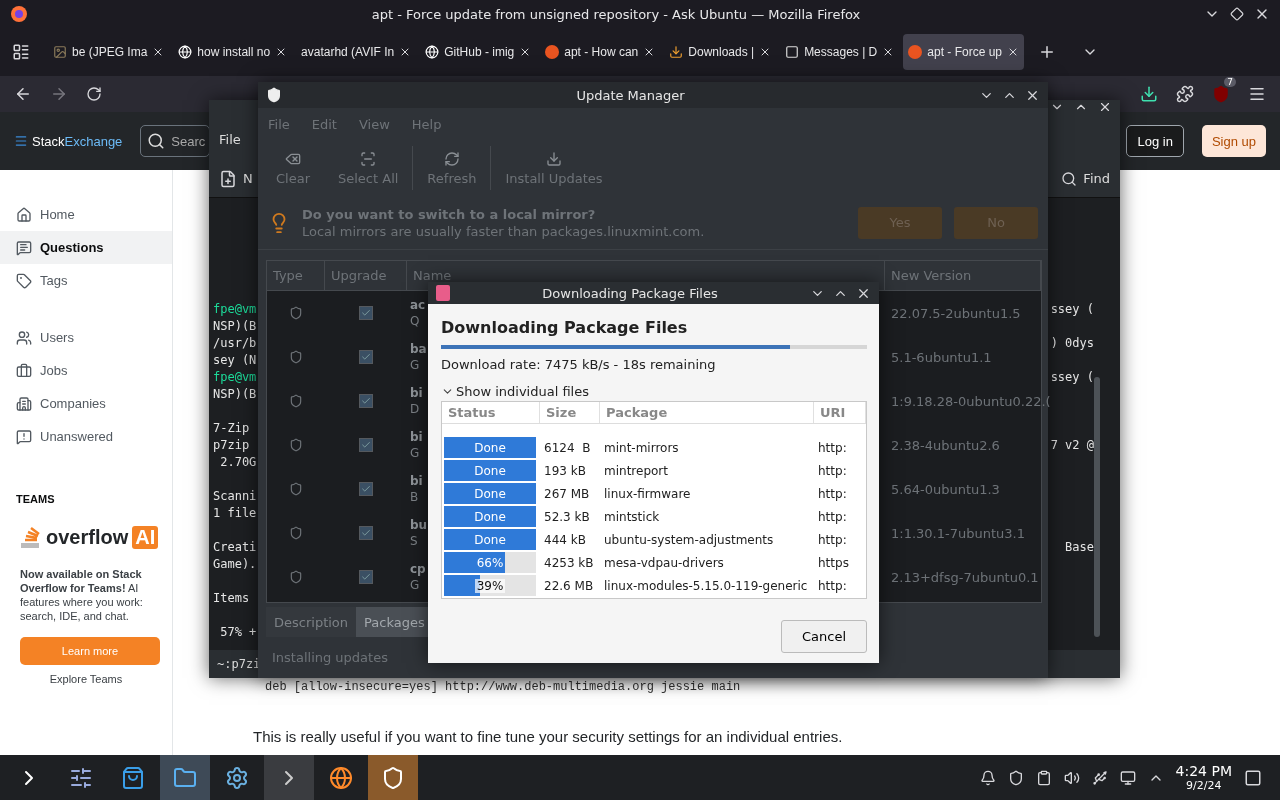 The width and height of the screenshot is (1280, 800). I want to click on back-icon, so click(23, 94).